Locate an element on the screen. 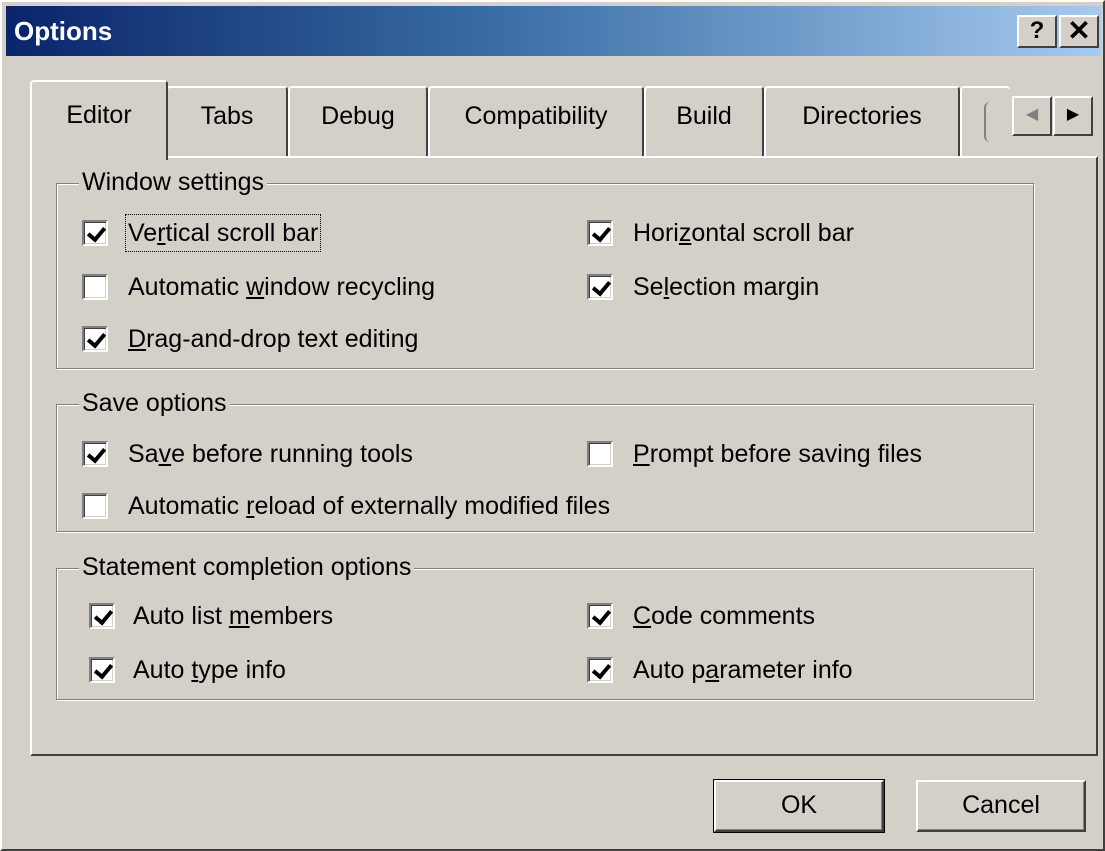  checkbox-label: Auto type info is located at coordinates (209, 670).